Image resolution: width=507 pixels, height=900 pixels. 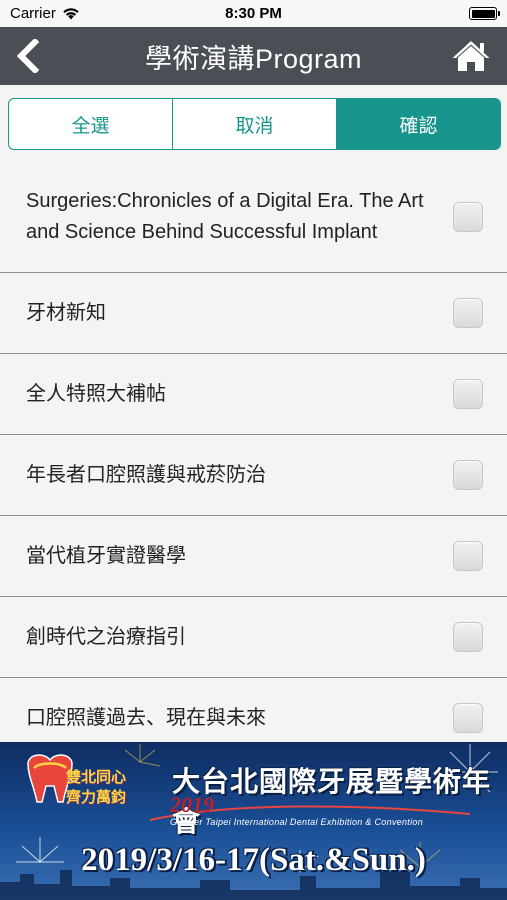 I want to click on list-item: 牙材新知, so click(x=253, y=313).